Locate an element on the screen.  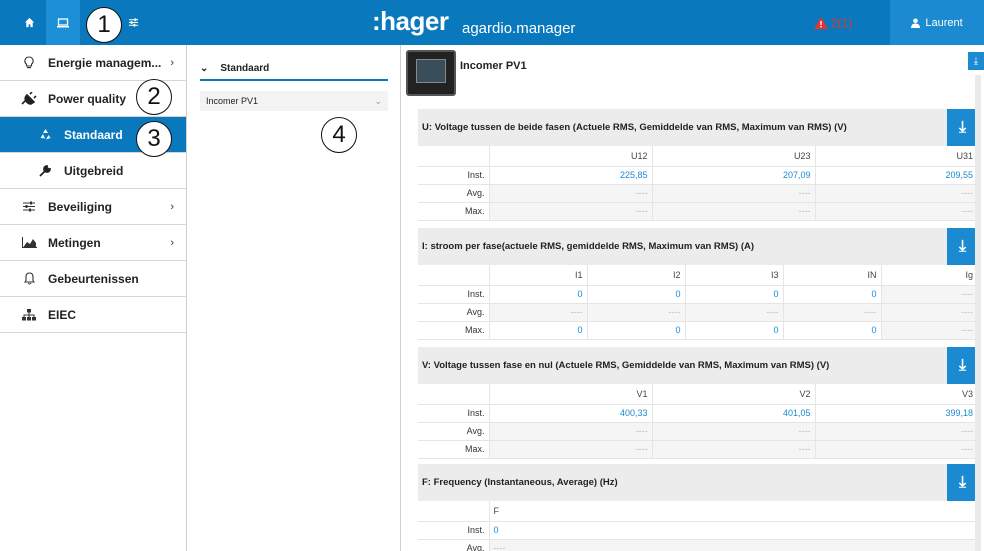
table-cell: 209,55 is located at coordinates (896, 175).